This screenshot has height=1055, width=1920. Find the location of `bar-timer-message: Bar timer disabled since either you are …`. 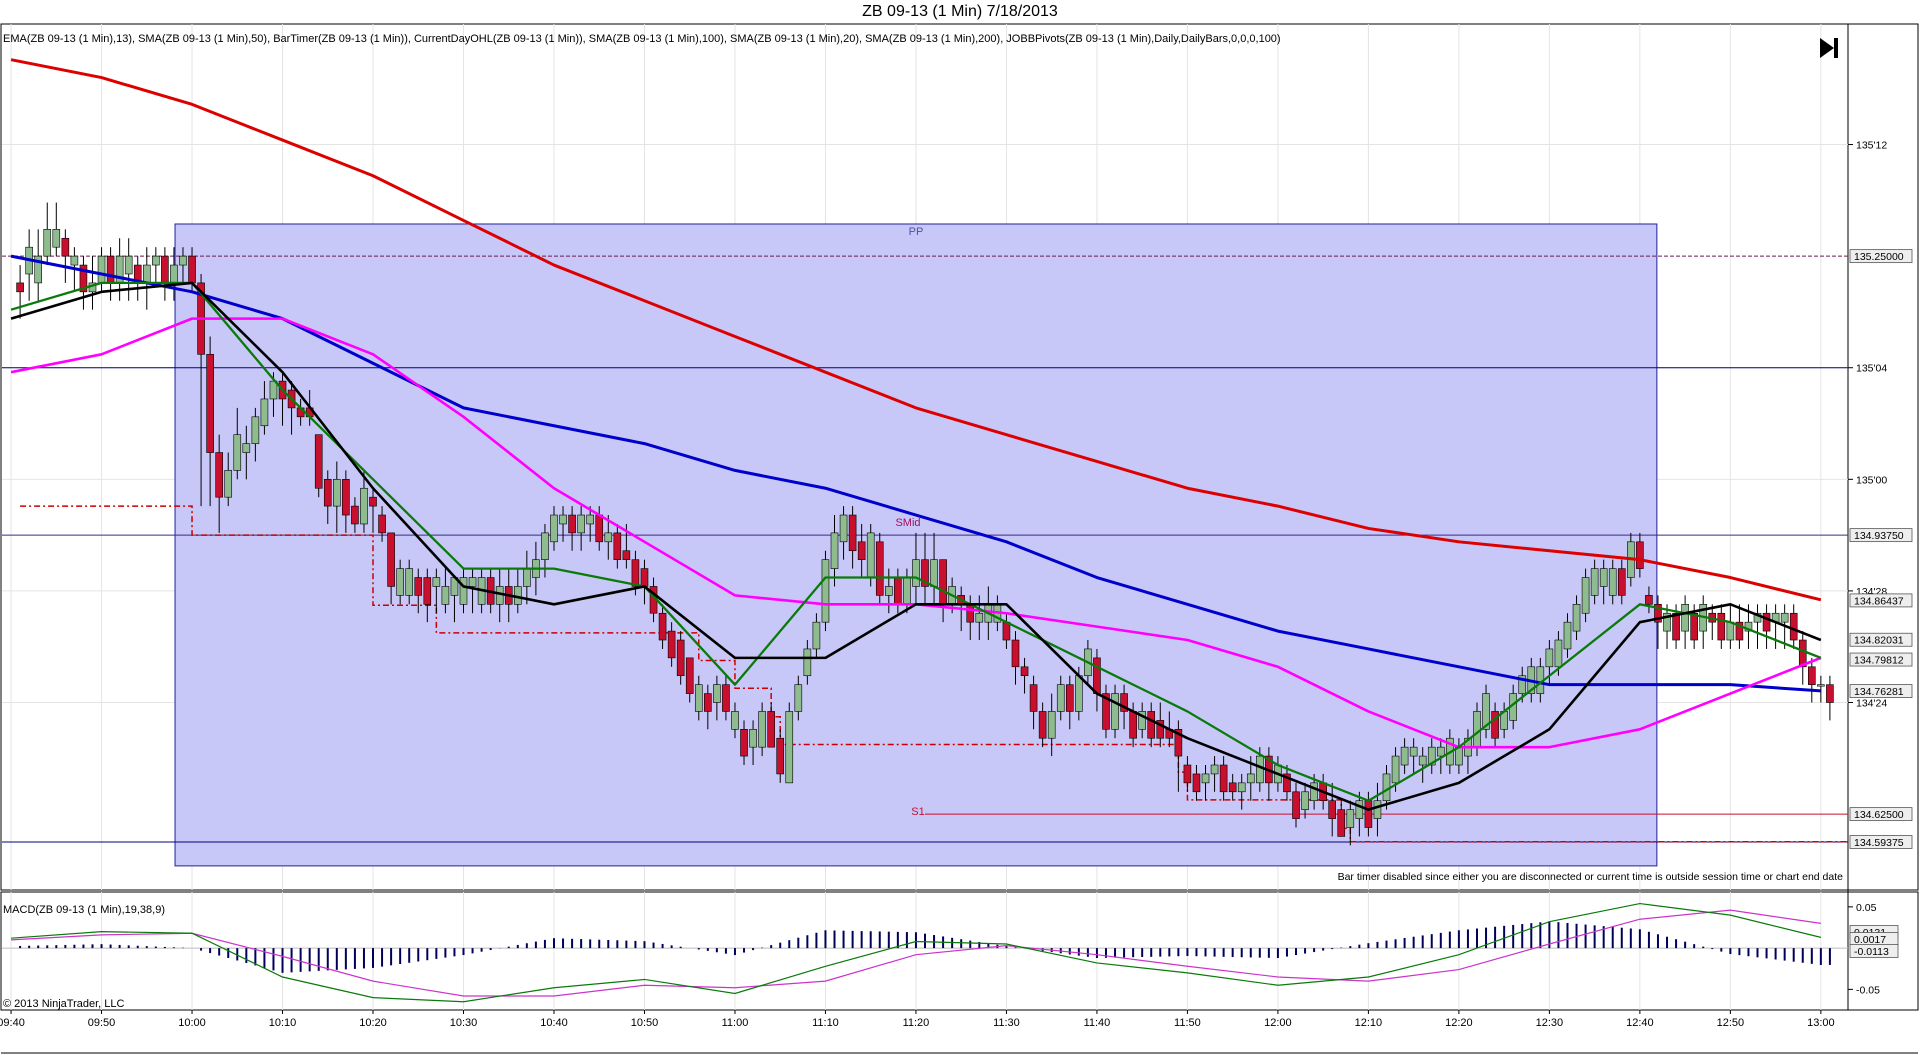

bar-timer-message: Bar timer disabled since either you are … is located at coordinates (1591, 877).